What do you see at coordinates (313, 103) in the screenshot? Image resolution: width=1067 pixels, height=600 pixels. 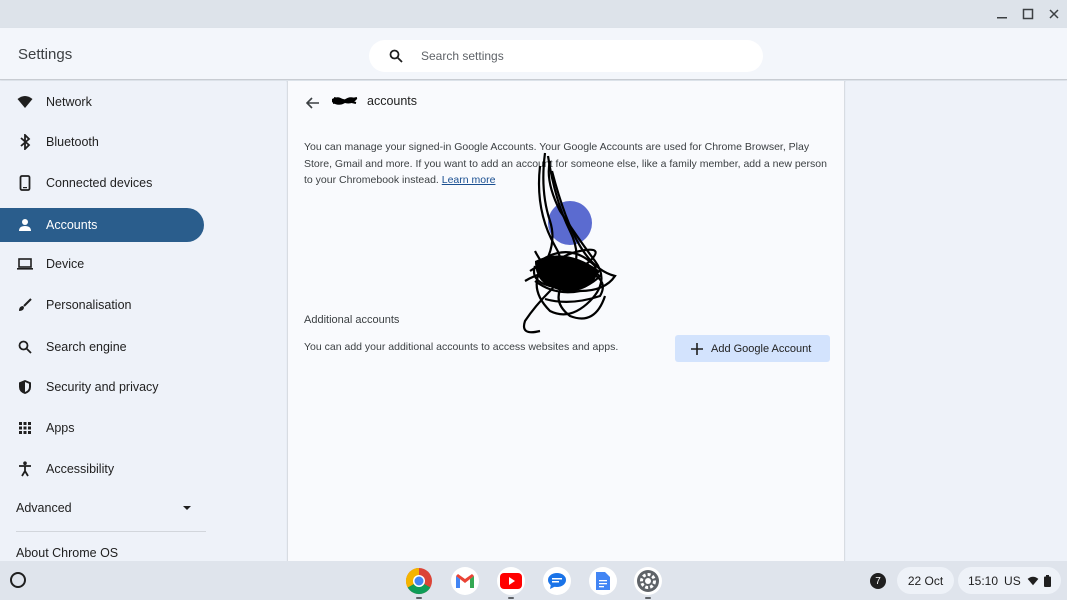 I see `back-arrow-icon` at bounding box center [313, 103].